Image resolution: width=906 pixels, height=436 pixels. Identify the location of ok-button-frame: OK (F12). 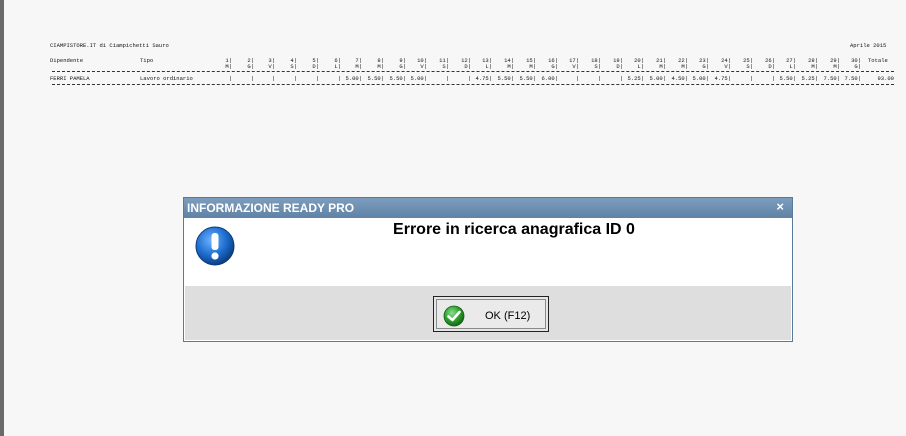
(491, 314).